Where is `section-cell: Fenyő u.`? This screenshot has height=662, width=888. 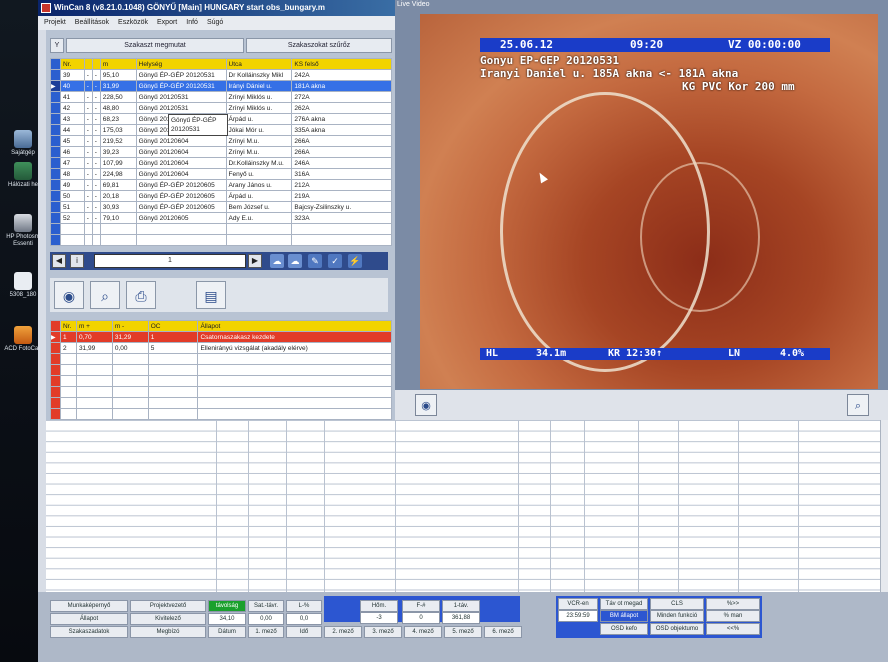
section-cell: Fenyő u. is located at coordinates (259, 174).